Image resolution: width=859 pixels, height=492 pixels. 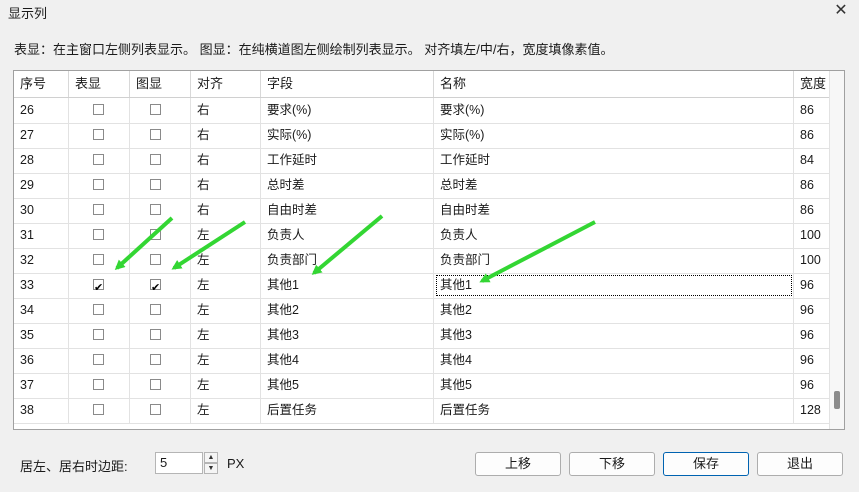 What do you see at coordinates (160, 84) in the screenshot?
I see `header-chart-show: 图显` at bounding box center [160, 84].